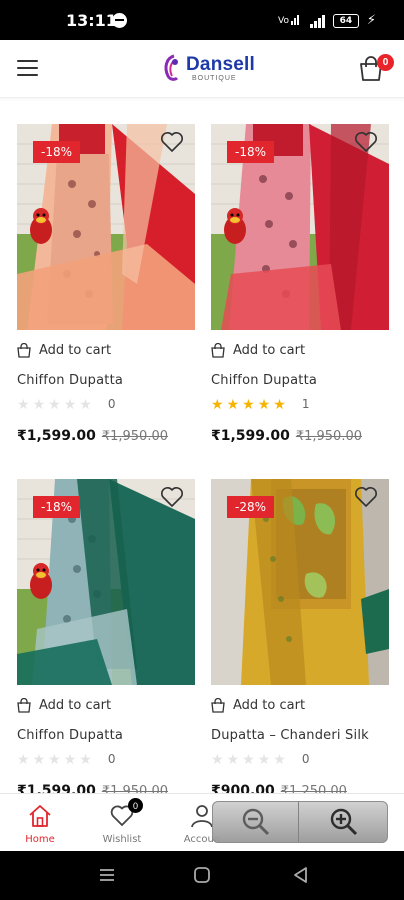  Describe the element at coordinates (107, 877) in the screenshot. I see `recent-apps-icon` at that location.